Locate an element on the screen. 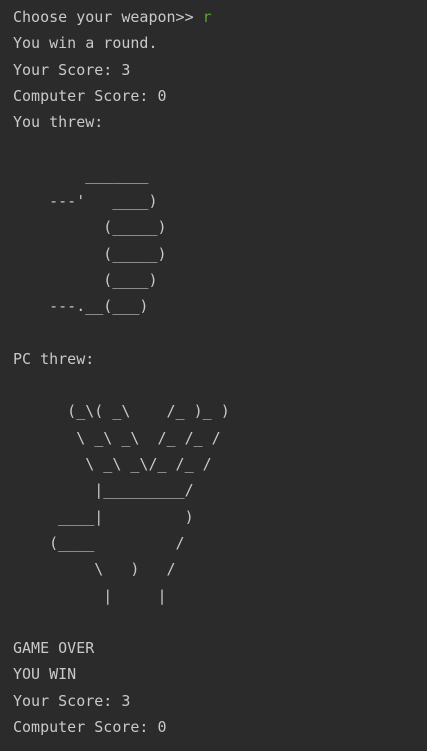  winner-text: YOU WIN is located at coordinates (45, 674).